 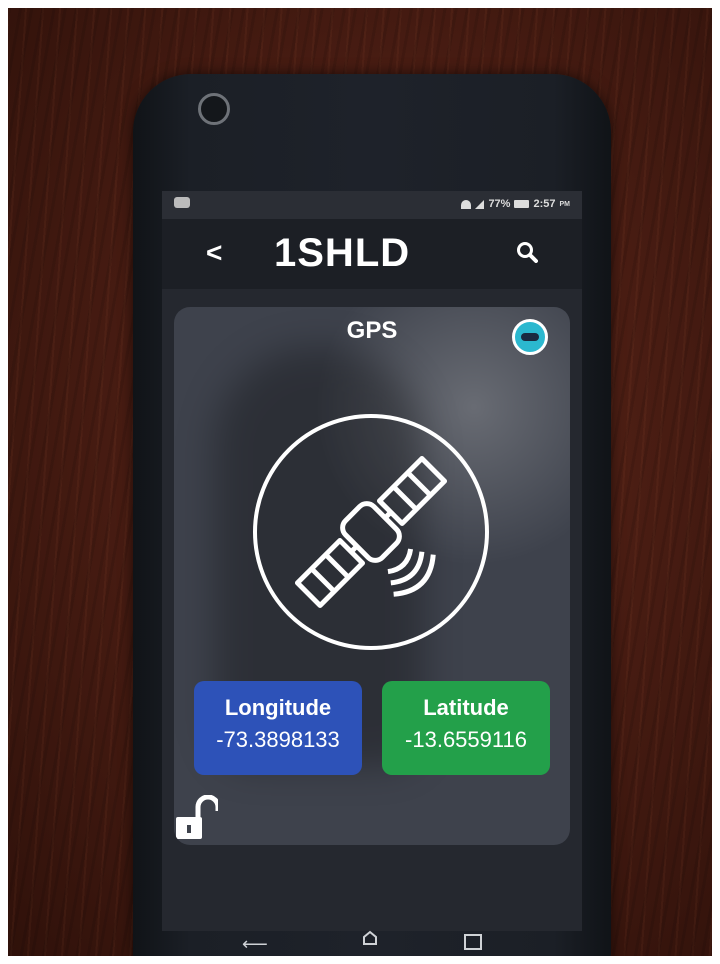 I want to click on unlock-icon, so click(x=196, y=819).